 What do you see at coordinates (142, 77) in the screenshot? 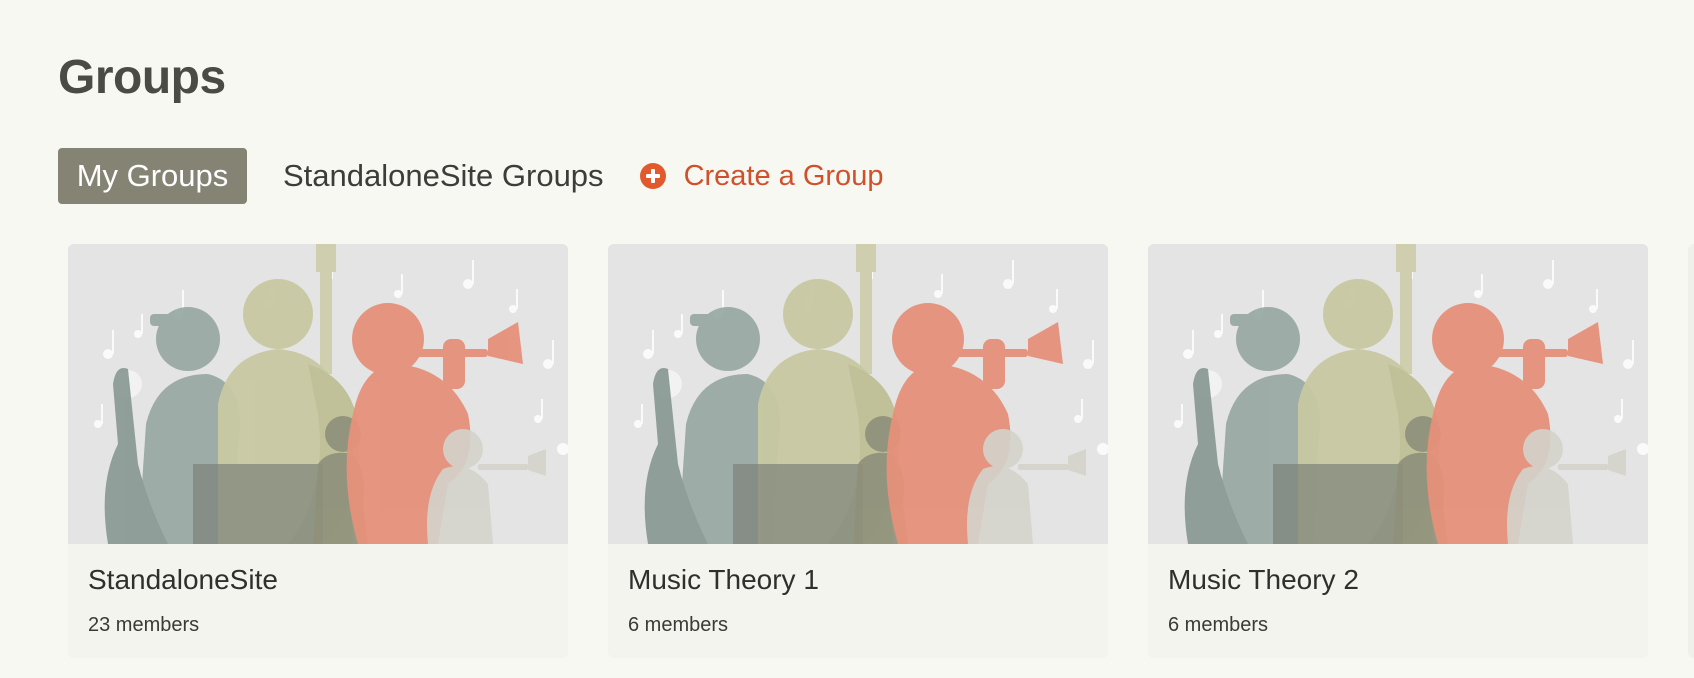
I see `page-title: Groups` at bounding box center [142, 77].